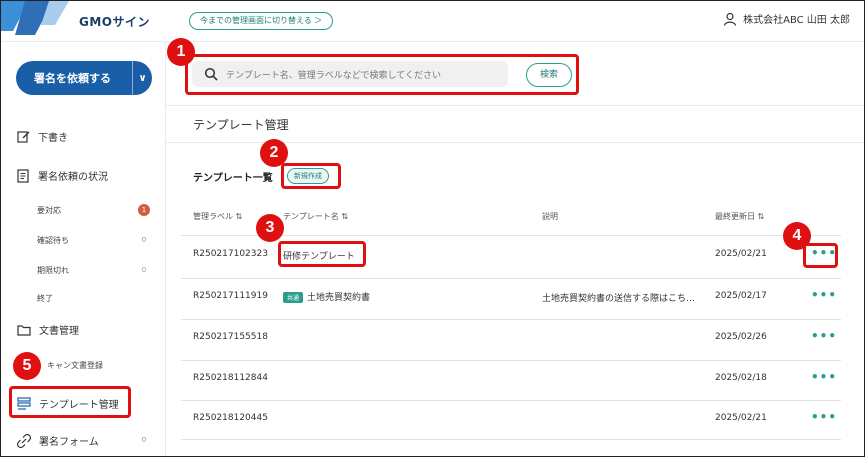 The width and height of the screenshot is (865, 457). I want to click on chevron-down-icon: ∨, so click(142, 78).